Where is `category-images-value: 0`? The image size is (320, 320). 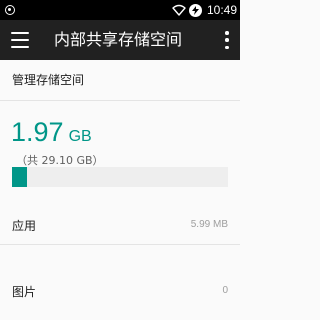 category-images-value: 0 is located at coordinates (225, 290).